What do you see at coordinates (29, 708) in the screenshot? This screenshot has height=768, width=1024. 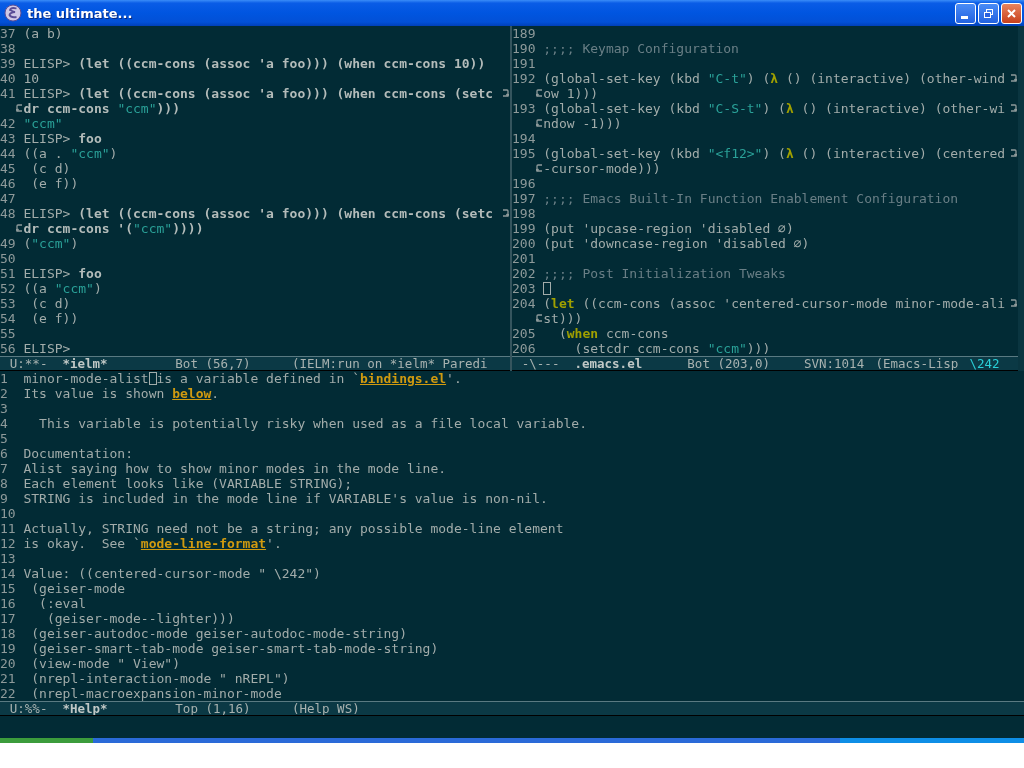 I see `mode-line-status: U:%%-` at bounding box center [29, 708].